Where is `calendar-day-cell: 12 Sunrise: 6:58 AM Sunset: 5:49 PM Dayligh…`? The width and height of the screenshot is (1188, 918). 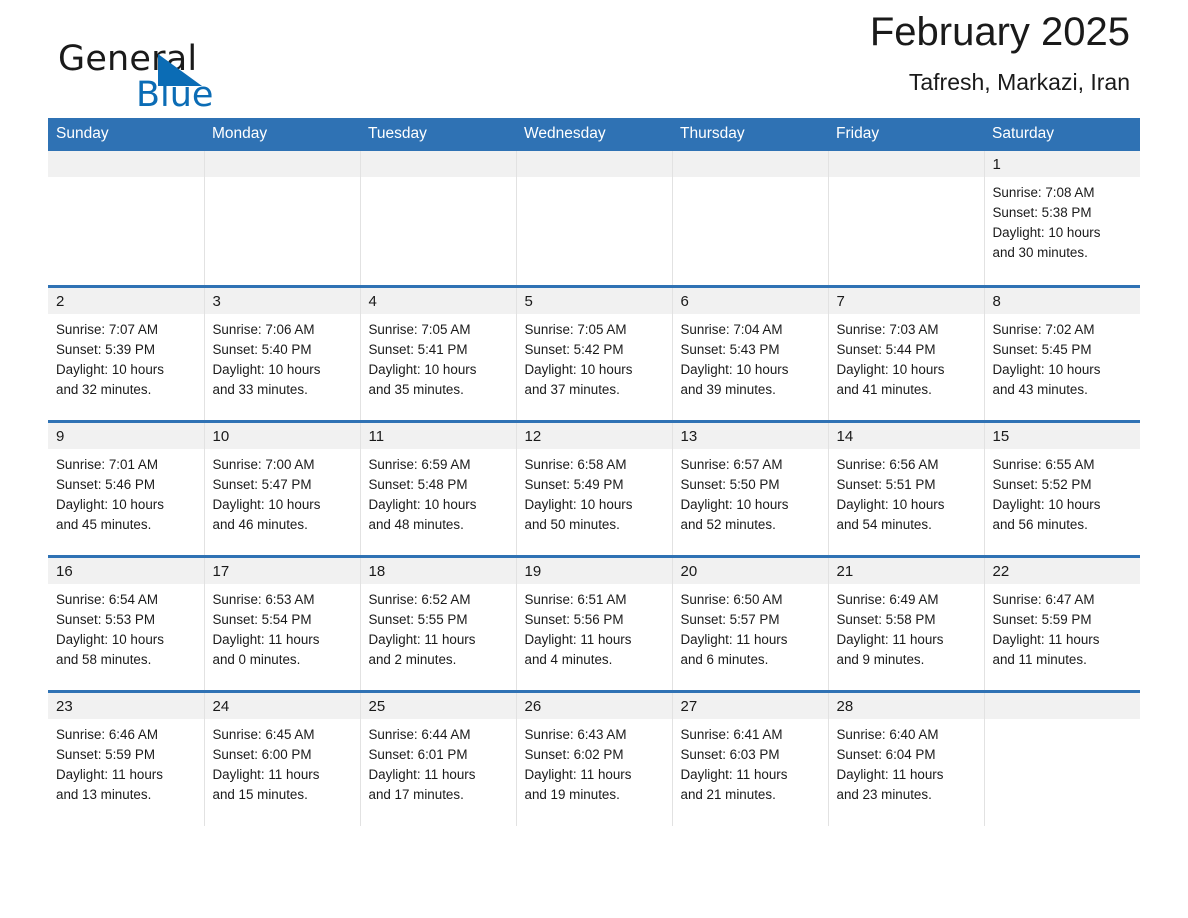 calendar-day-cell: 12 Sunrise: 6:58 AM Sunset: 5:49 PM Dayligh… is located at coordinates (593, 487).